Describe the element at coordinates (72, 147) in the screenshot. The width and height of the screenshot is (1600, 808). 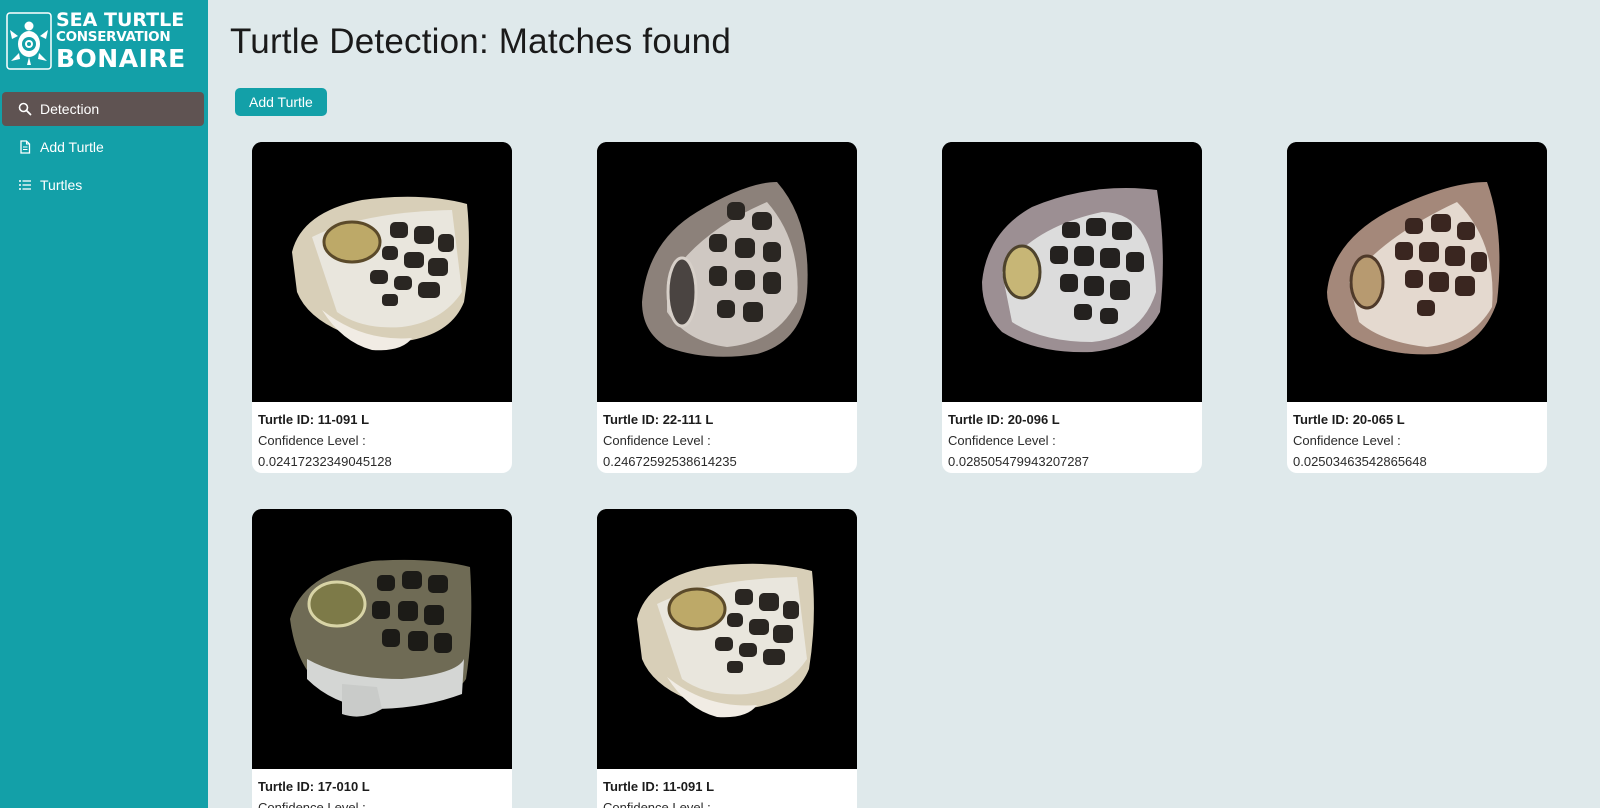
I see `sidebar-item-label: Add Turtle` at that location.